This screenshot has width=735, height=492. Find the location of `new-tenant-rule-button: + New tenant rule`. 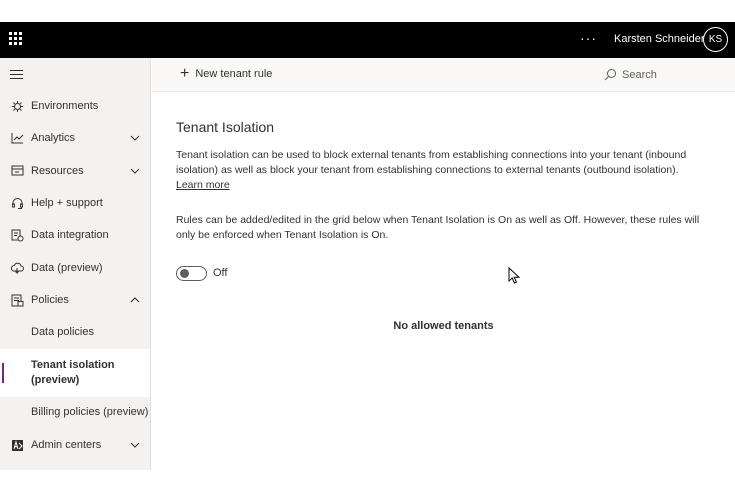

new-tenant-rule-button: + New tenant rule is located at coordinates (226, 73).